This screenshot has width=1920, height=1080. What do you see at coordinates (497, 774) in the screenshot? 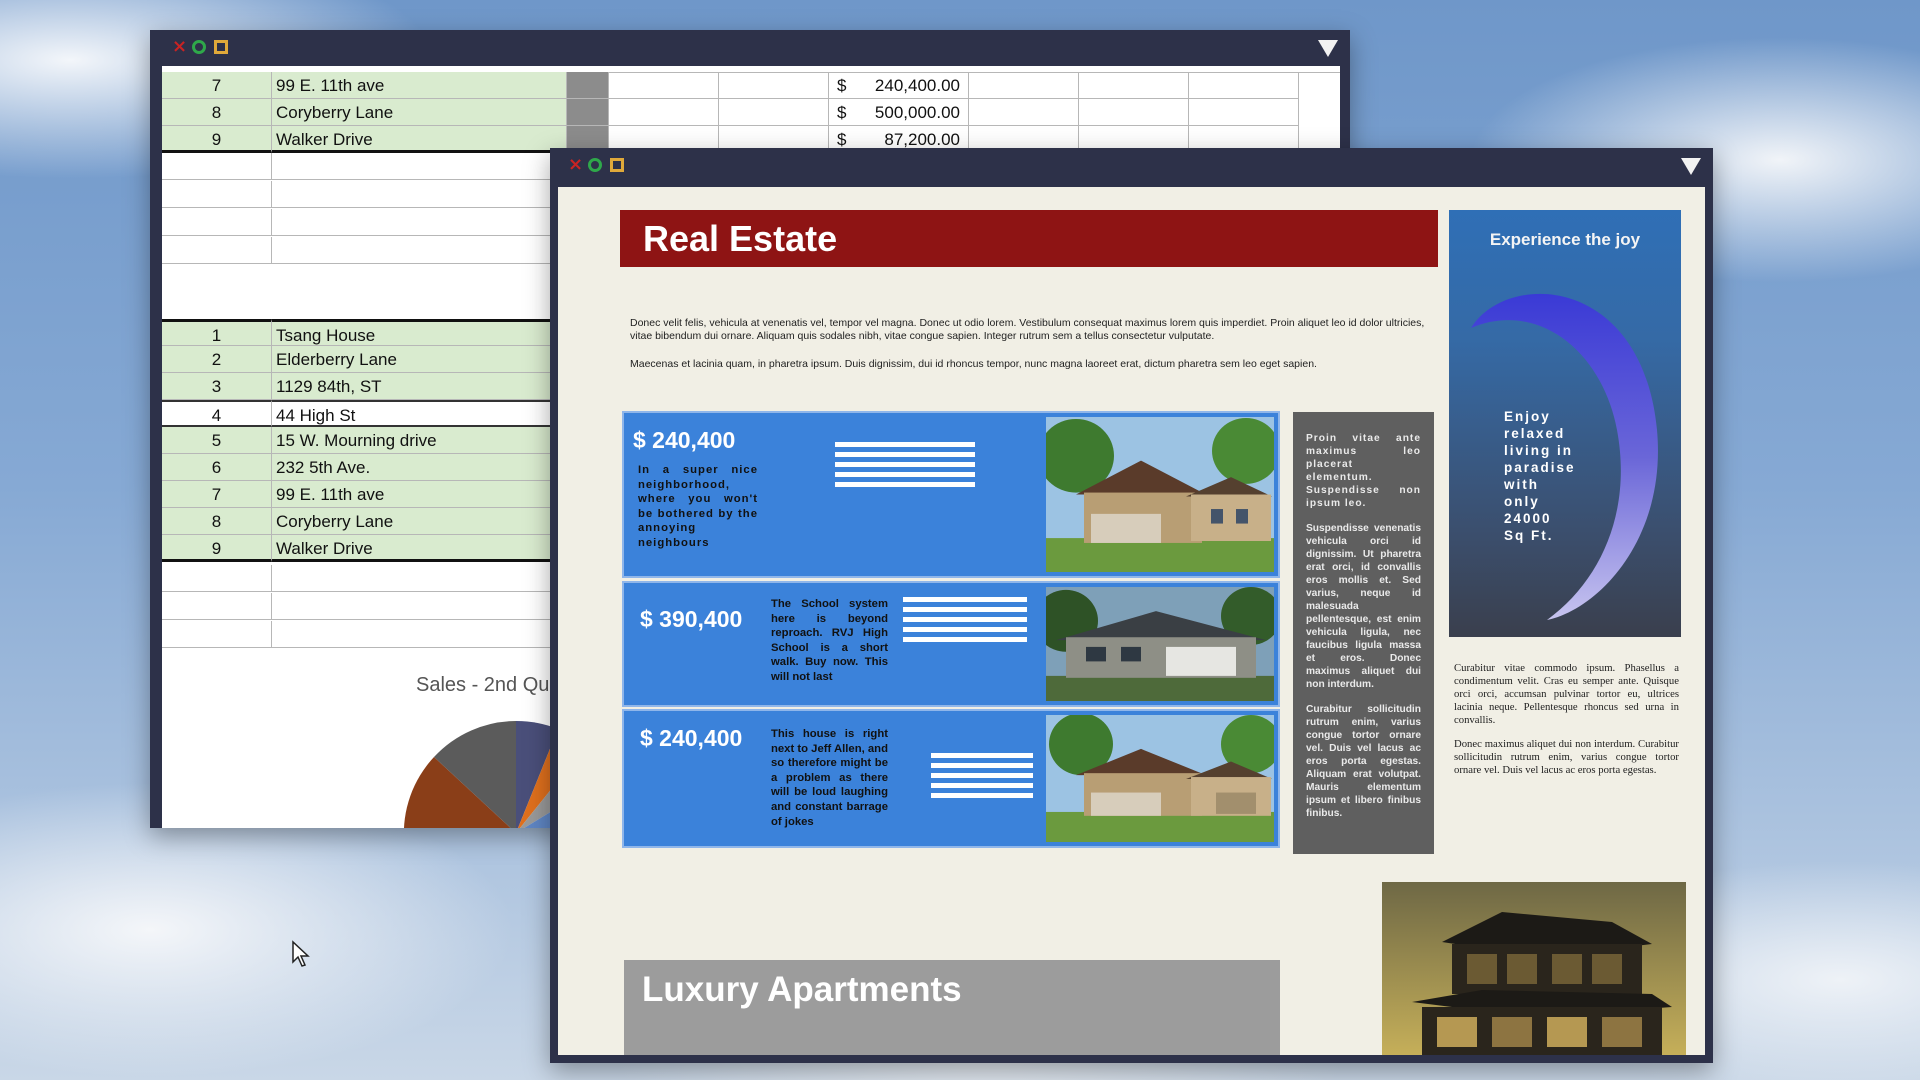
I see `pie-chart` at bounding box center [497, 774].